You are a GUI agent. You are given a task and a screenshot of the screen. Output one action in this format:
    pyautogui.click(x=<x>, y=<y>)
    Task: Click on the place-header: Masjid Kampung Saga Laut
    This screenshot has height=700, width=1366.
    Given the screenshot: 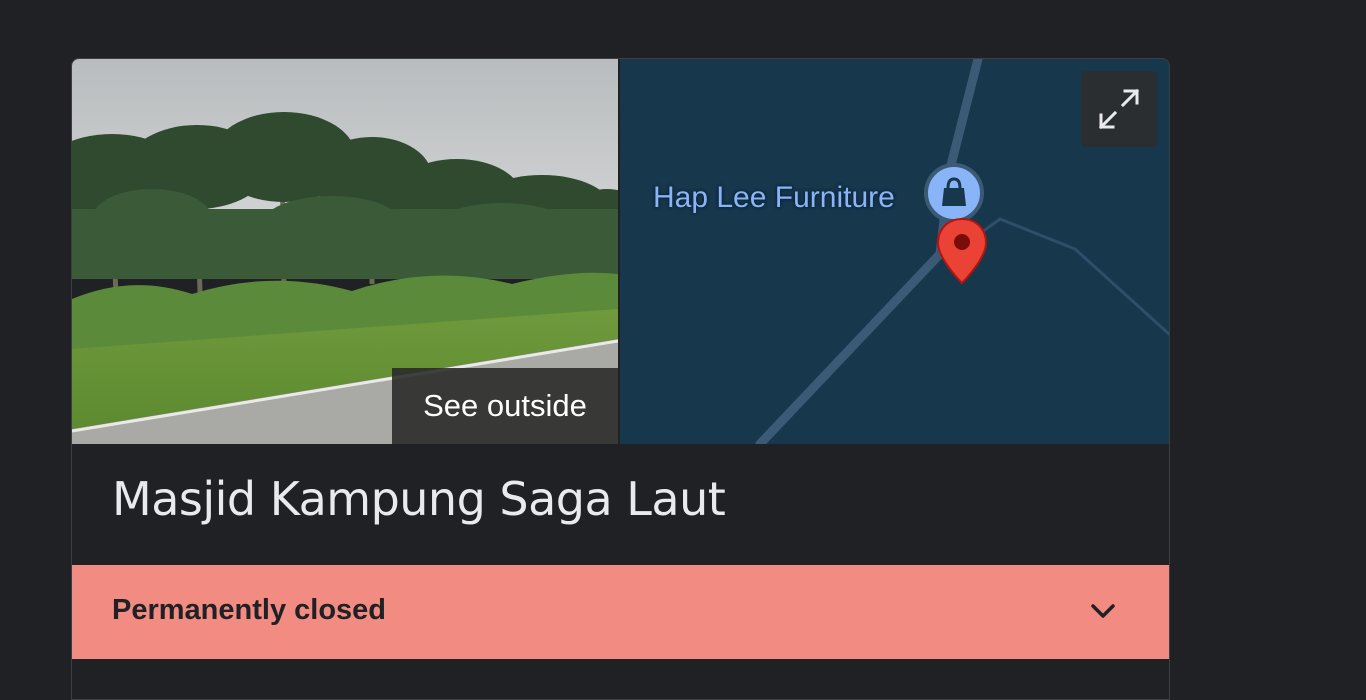 What is the action you would take?
    pyautogui.click(x=620, y=504)
    